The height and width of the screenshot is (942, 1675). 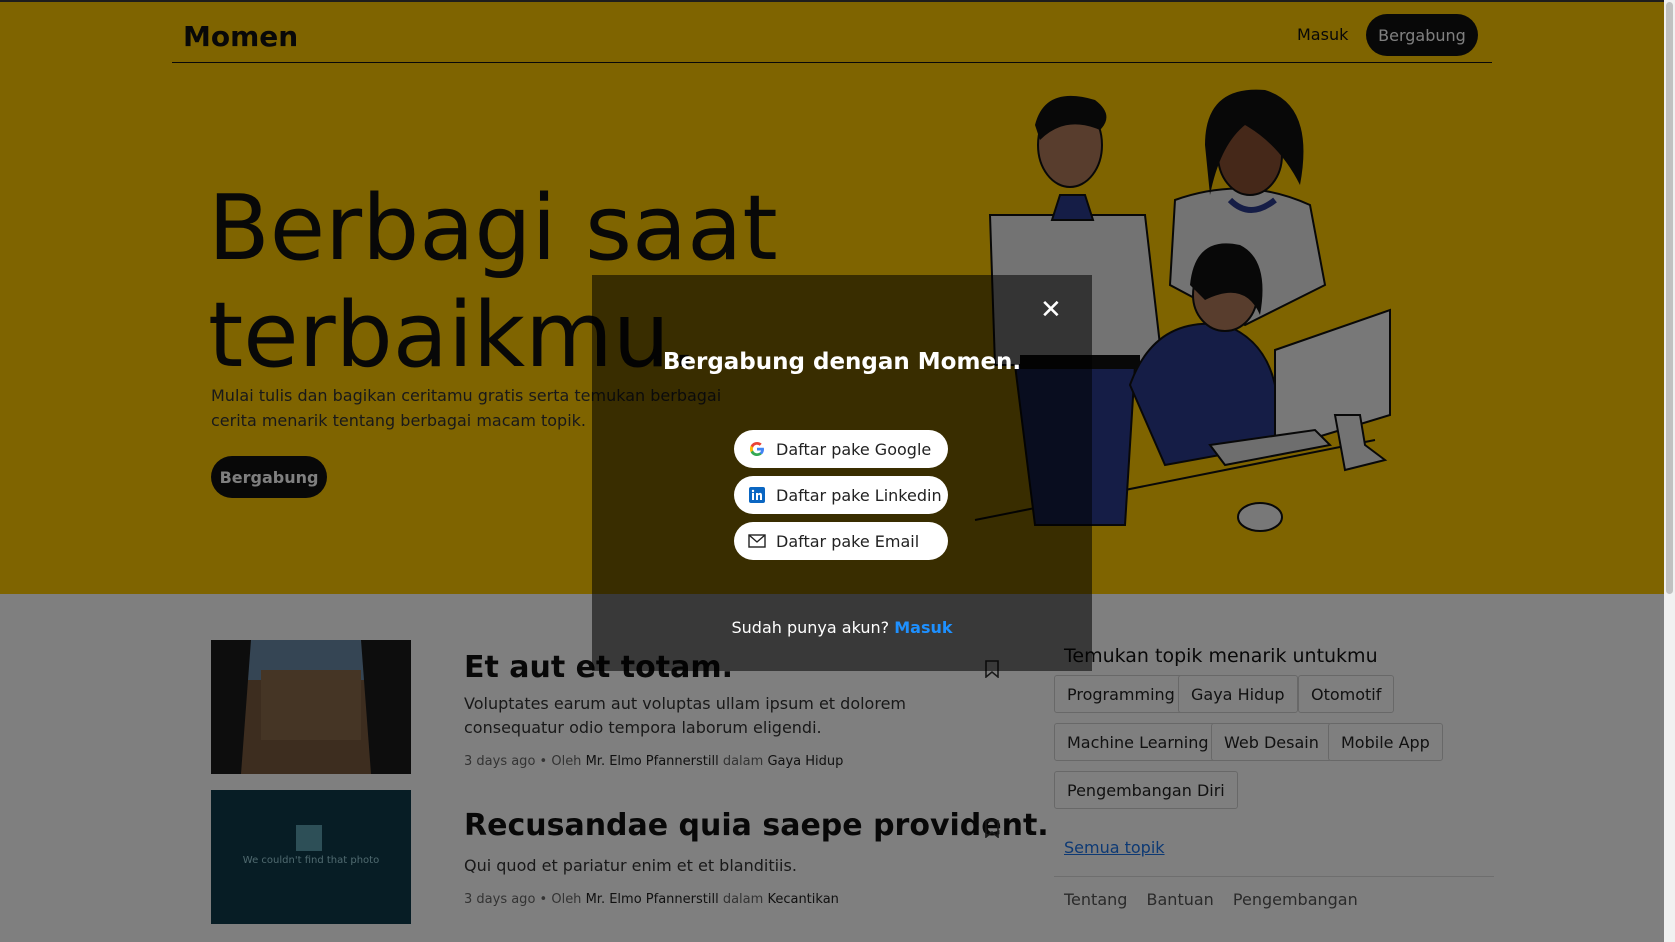 I want to click on scrollbar-thumb, so click(x=1669, y=298).